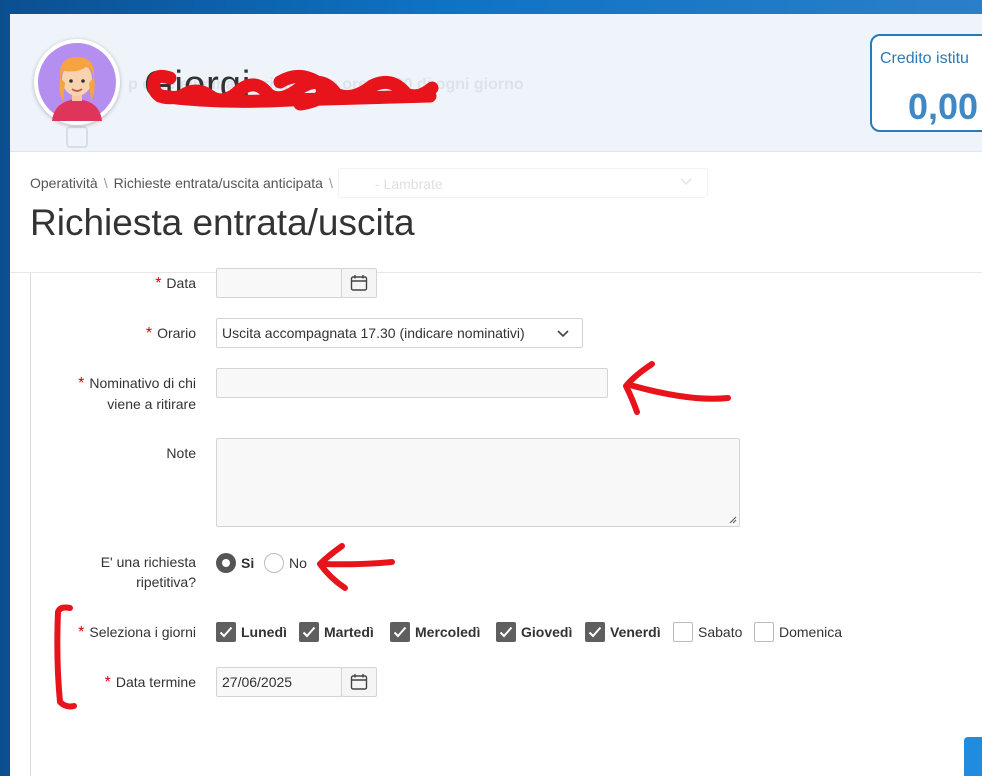  I want to click on avatar, so click(77, 82).